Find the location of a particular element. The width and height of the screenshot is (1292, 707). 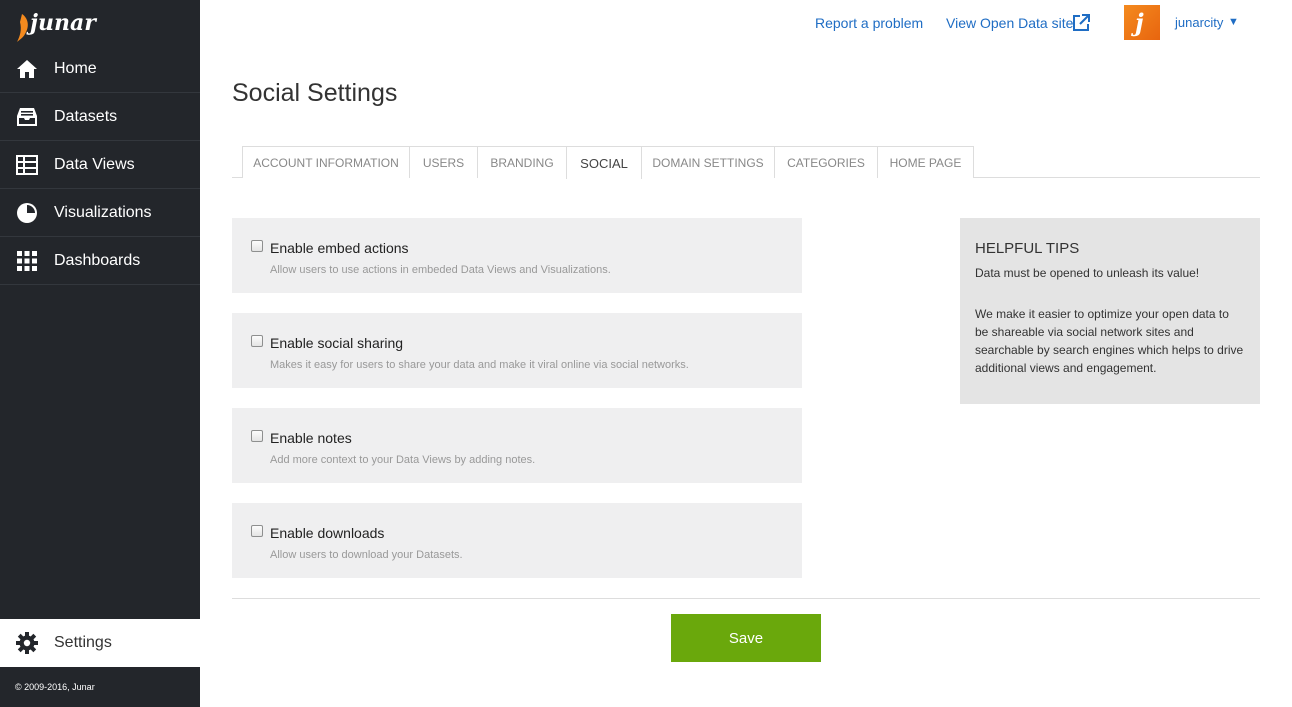

downloads-checkbox is located at coordinates (257, 531).